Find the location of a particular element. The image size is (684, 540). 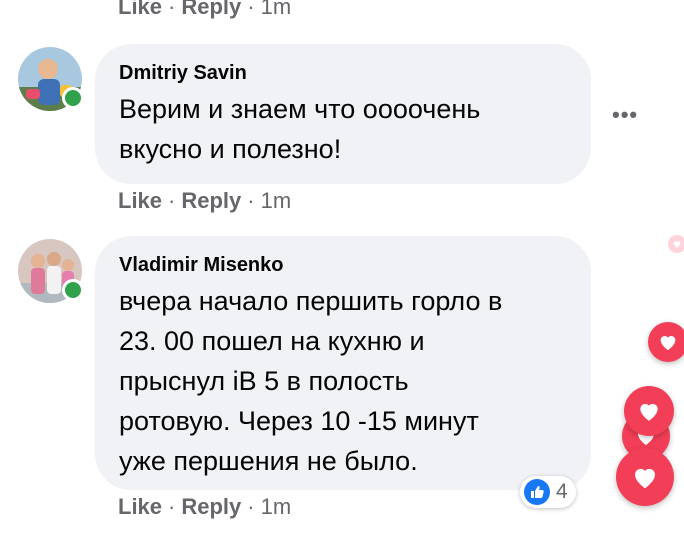

reaction-summary: 4 is located at coordinates (548, 492).